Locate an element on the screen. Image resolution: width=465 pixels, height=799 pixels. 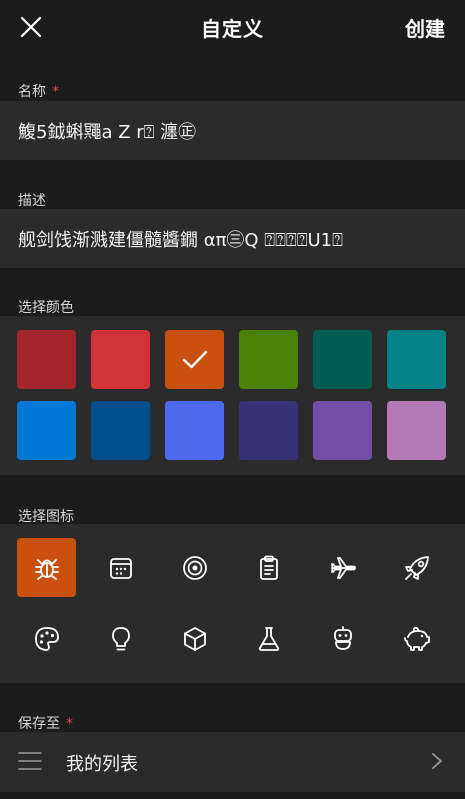
name-label-text: 名称 is located at coordinates (32, 92).